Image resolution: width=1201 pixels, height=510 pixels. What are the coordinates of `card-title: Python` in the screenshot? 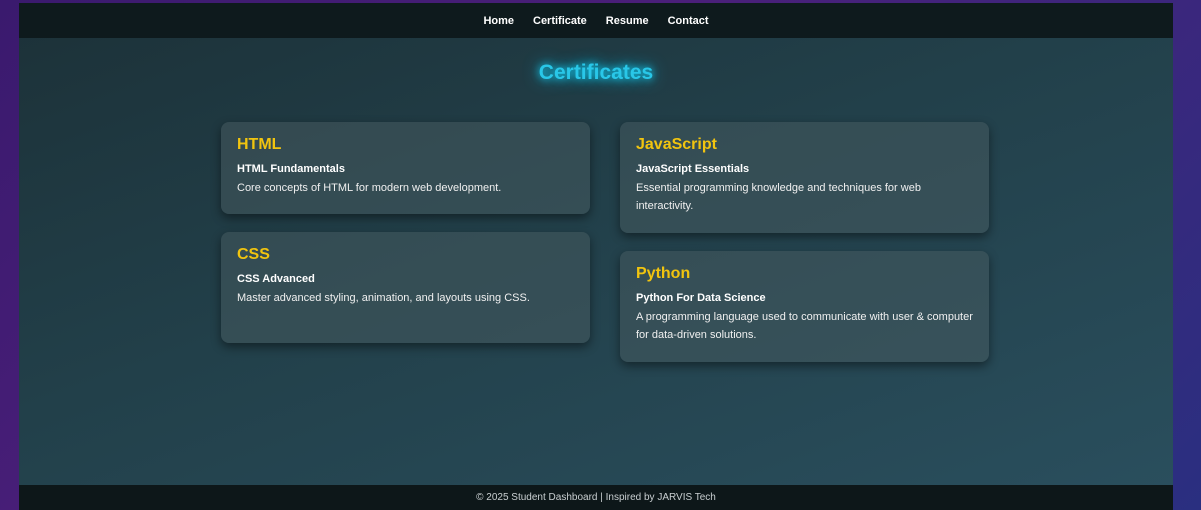 It's located at (663, 273).